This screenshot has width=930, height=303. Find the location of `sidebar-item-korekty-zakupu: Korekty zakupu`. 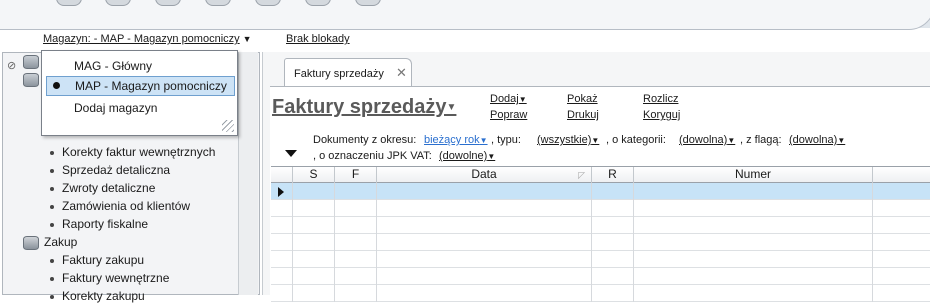

sidebar-item-korekty-zakupu: Korekty zakupu is located at coordinates (97, 296).